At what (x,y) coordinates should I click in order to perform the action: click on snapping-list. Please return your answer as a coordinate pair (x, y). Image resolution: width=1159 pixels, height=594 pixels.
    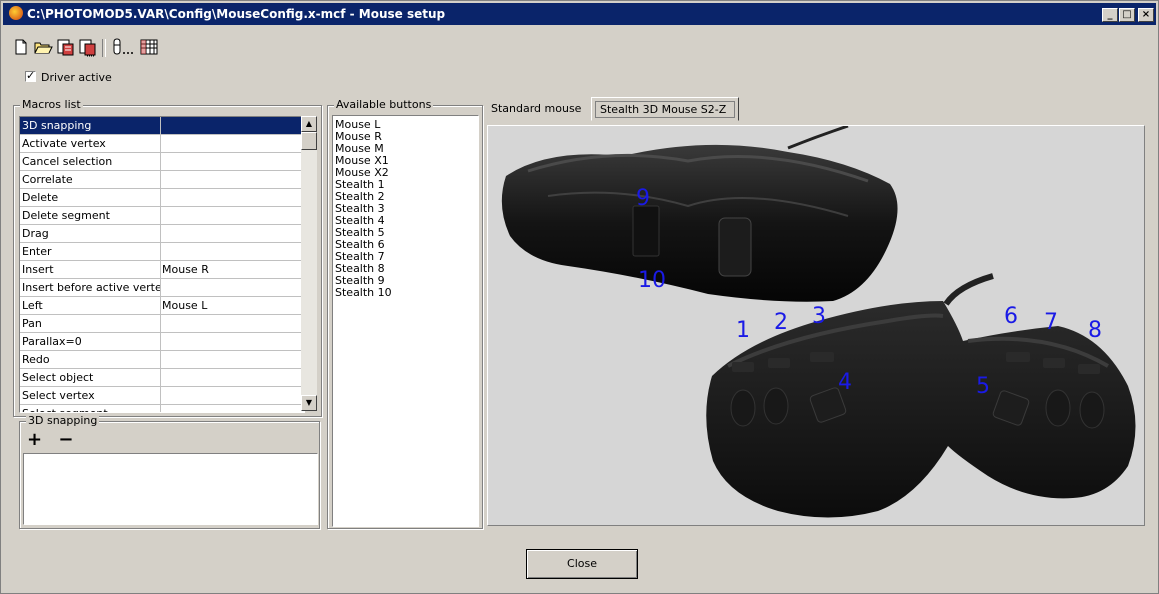
    Looking at the image, I should click on (170, 489).